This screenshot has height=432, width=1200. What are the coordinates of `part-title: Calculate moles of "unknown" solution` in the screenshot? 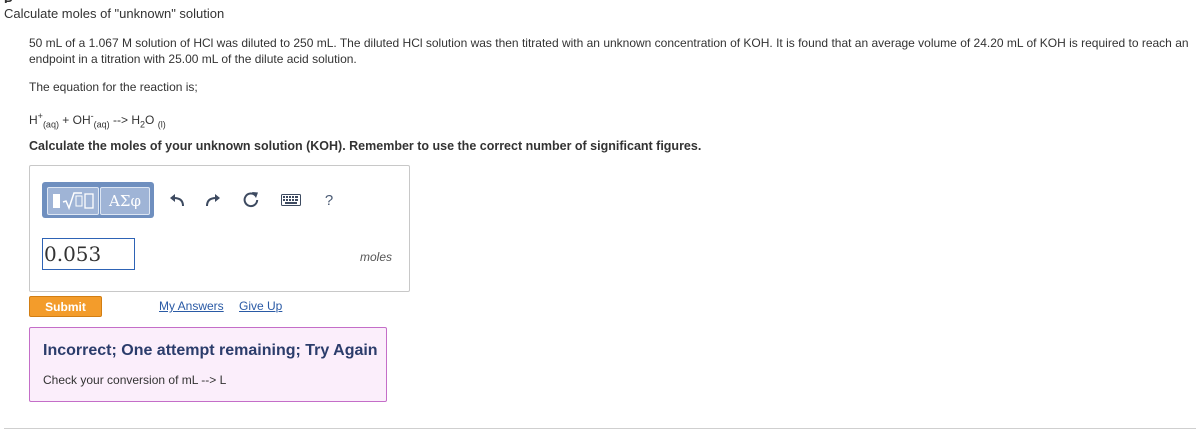 It's located at (114, 13).